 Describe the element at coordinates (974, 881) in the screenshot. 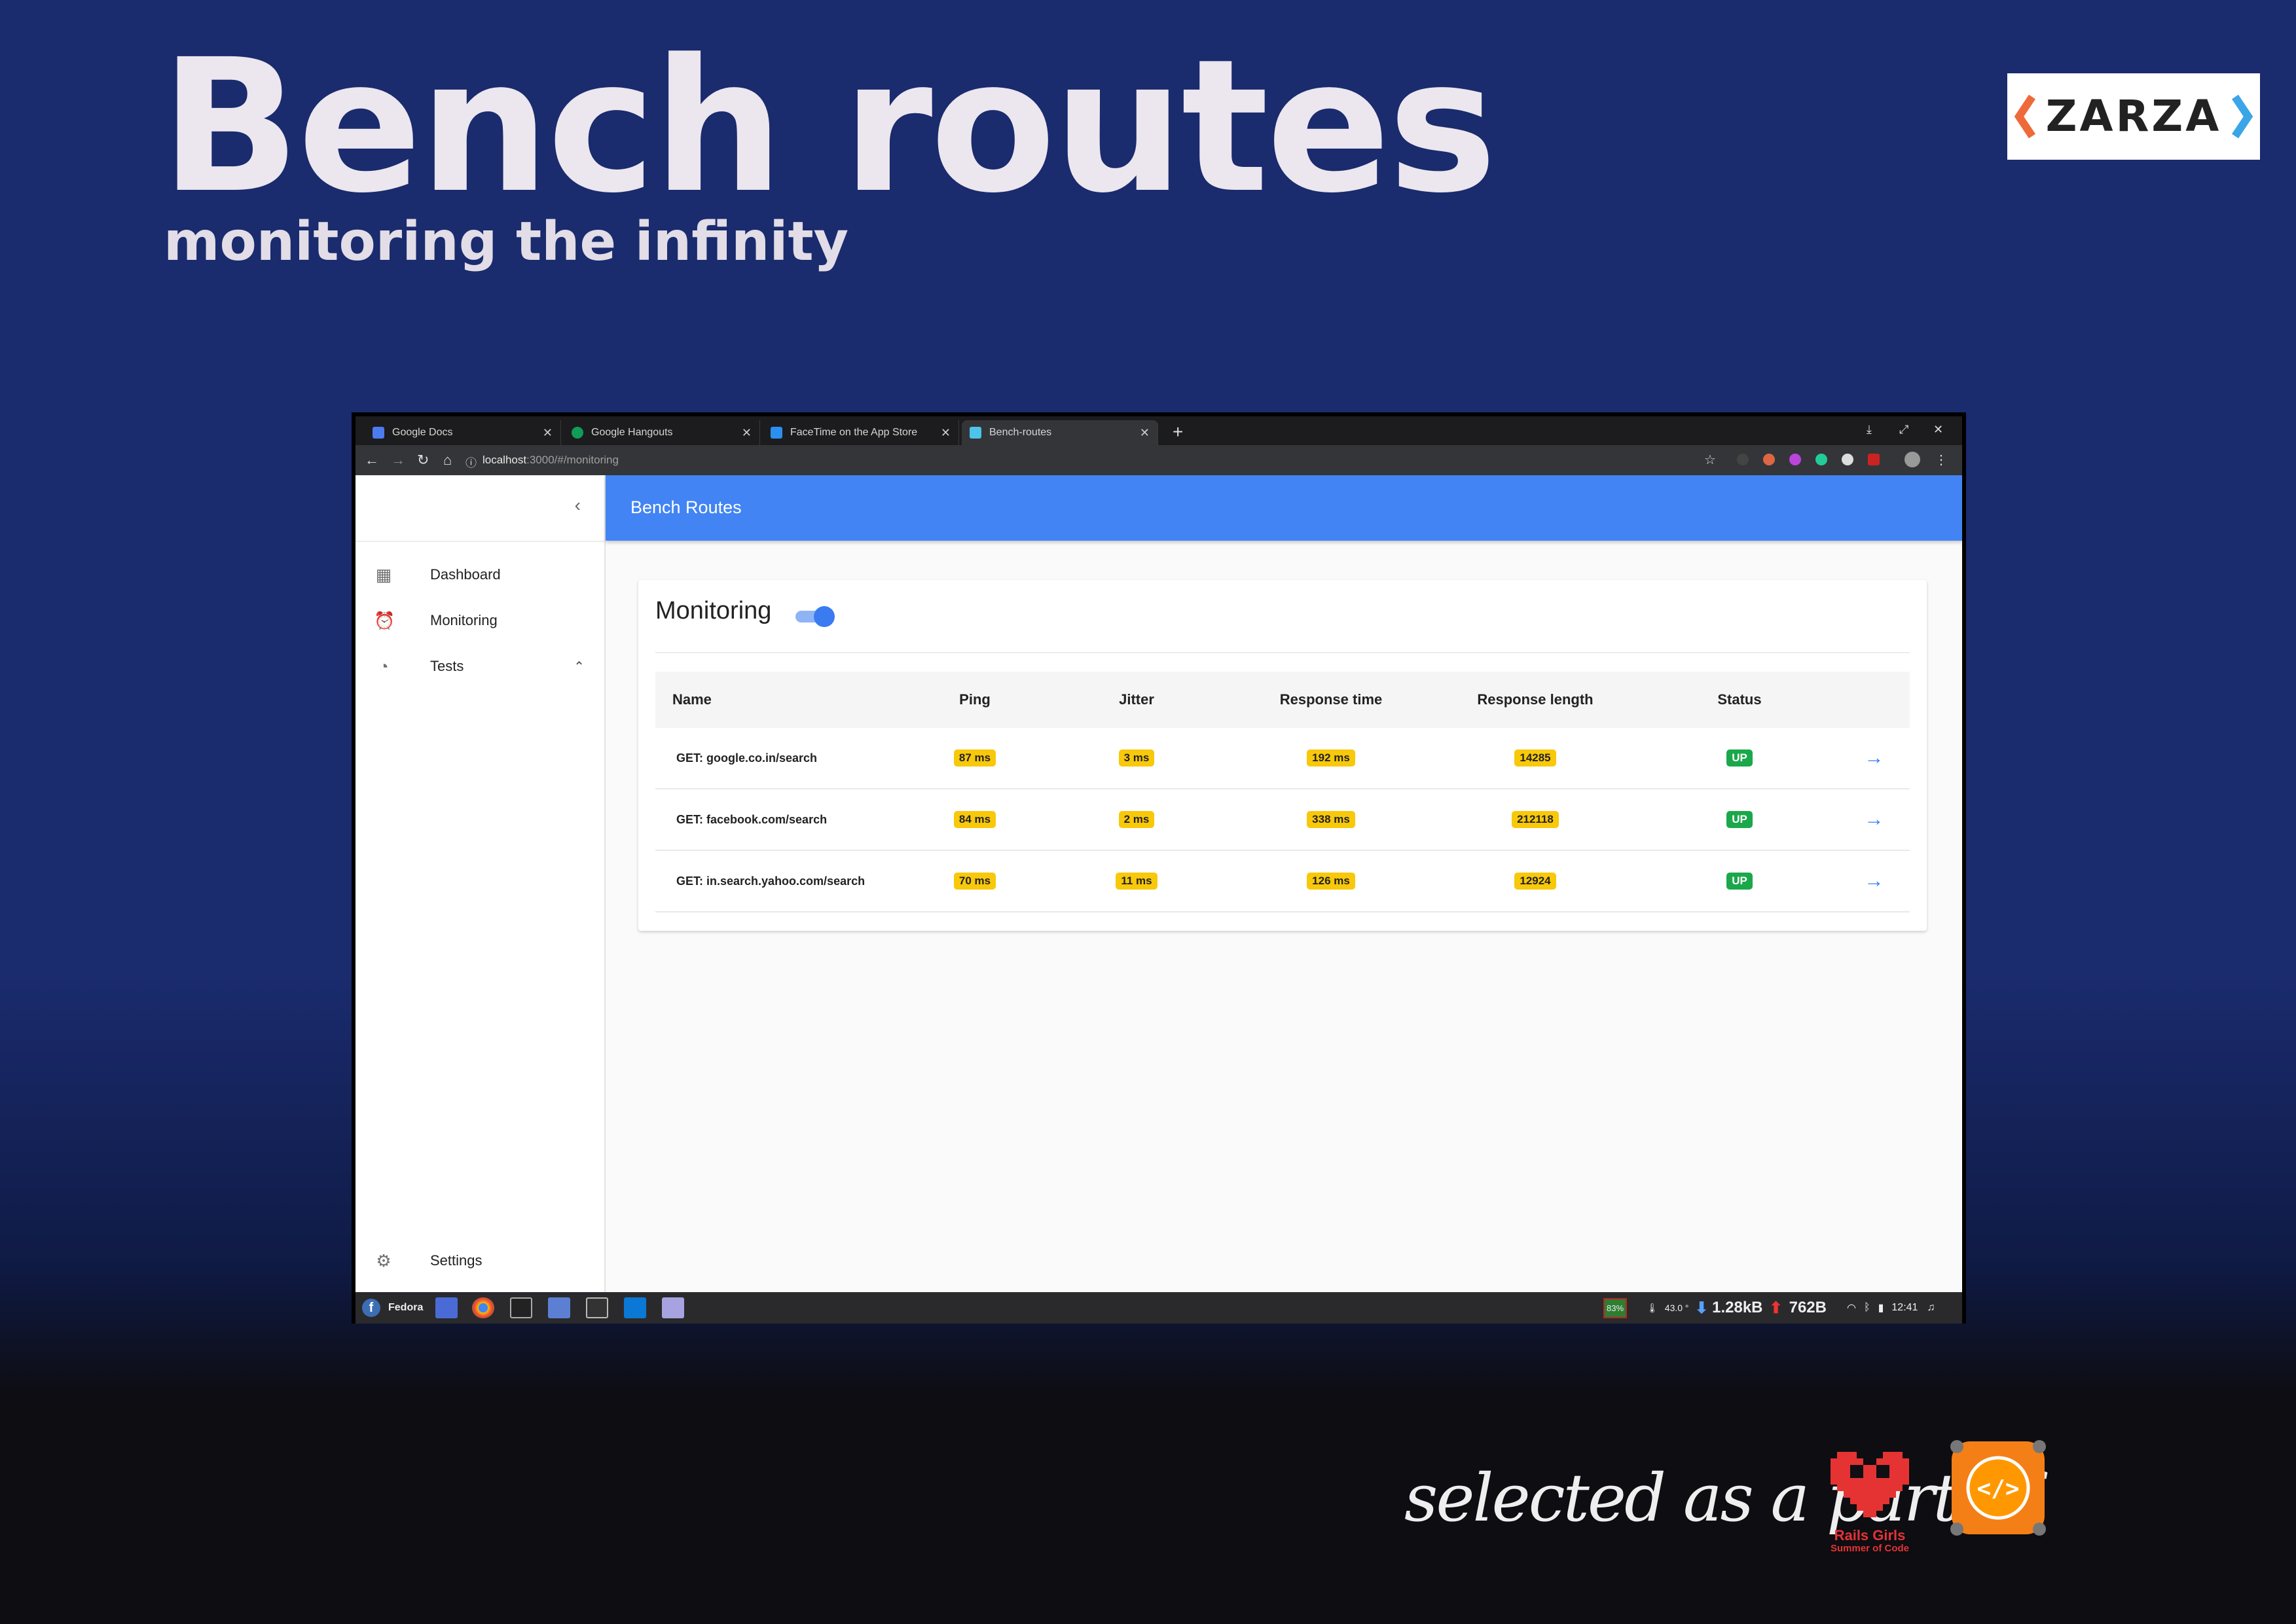

I see `ping-chip: 70 ms` at that location.